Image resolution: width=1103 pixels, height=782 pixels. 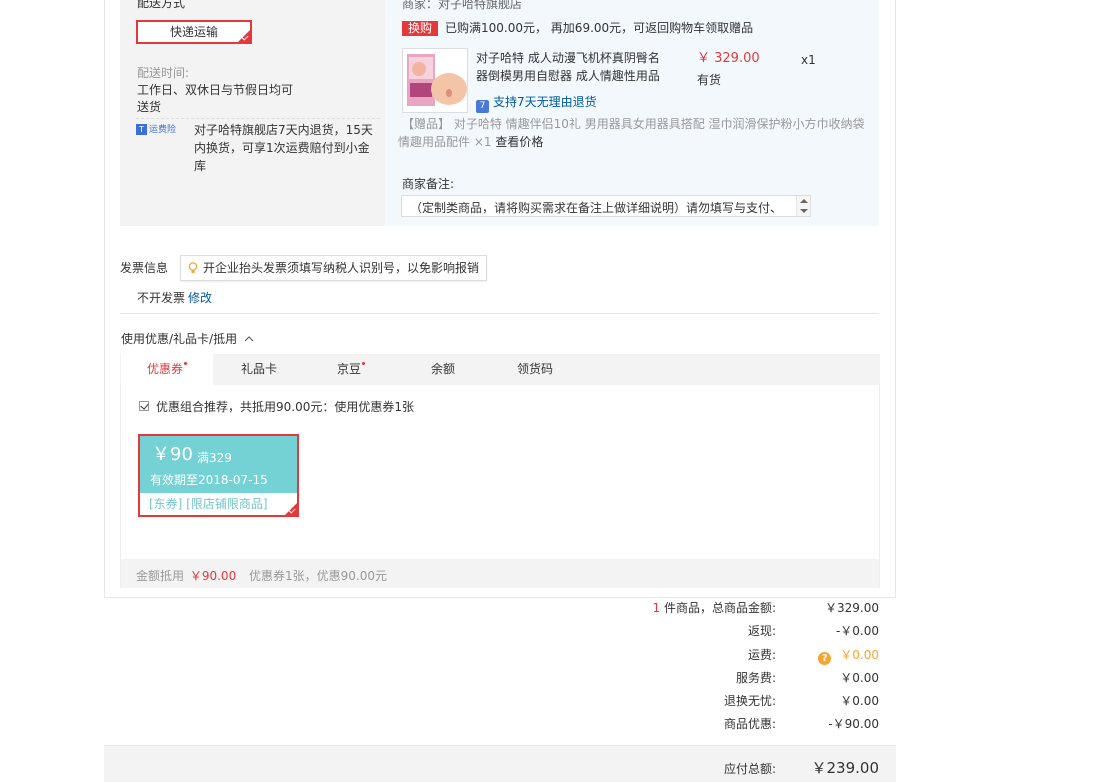 I want to click on product-qty: x1, so click(x=808, y=60).